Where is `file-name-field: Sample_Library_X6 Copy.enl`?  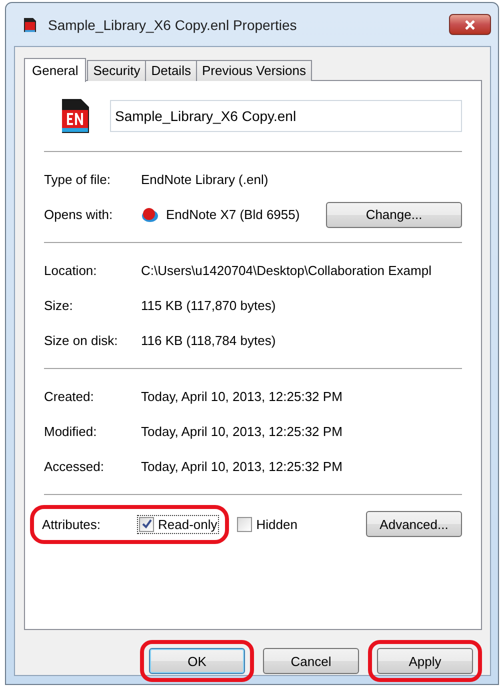 file-name-field: Sample_Library_X6 Copy.enl is located at coordinates (286, 116).